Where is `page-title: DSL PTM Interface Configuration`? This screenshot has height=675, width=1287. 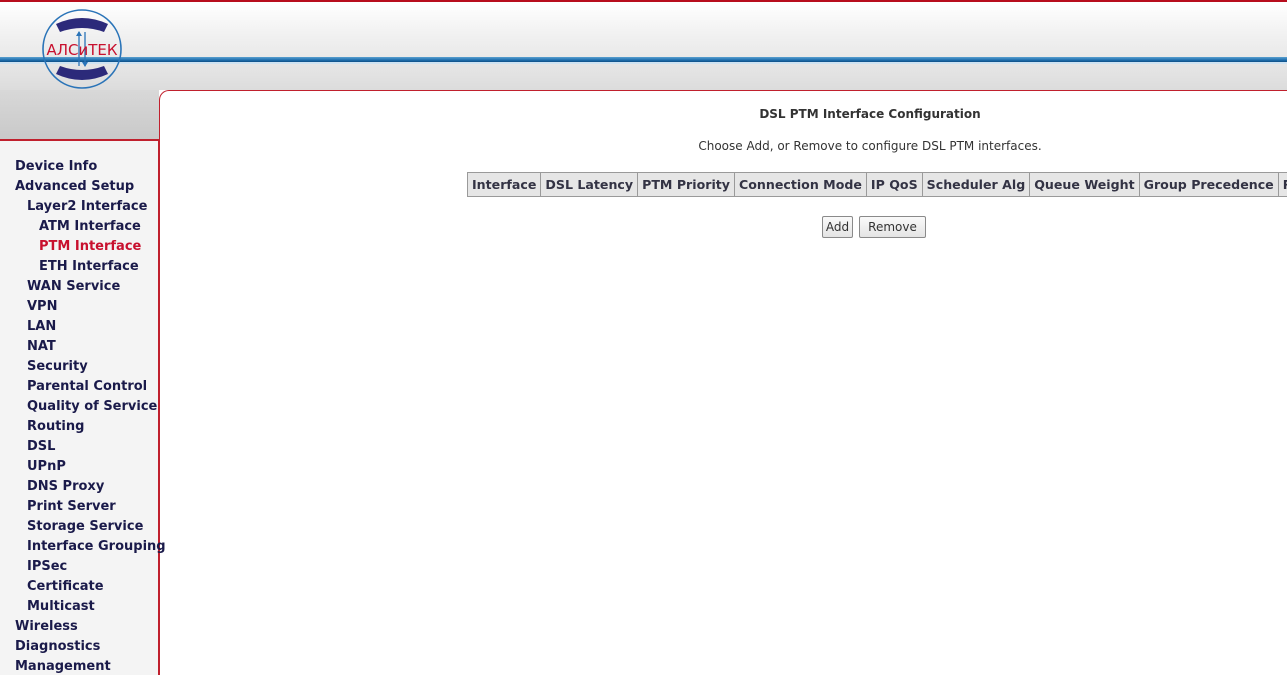 page-title: DSL PTM Interface Configuration is located at coordinates (870, 114).